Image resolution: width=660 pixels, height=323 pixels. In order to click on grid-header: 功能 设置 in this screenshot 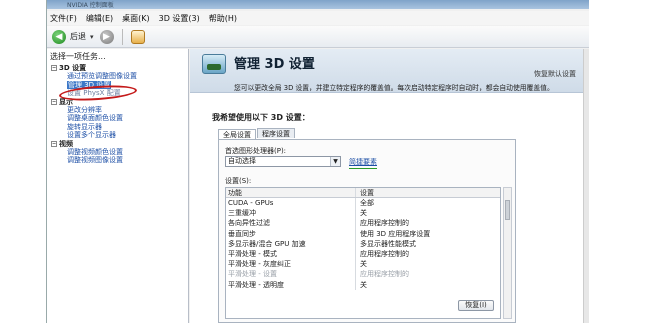, I will do `click(363, 193)`.